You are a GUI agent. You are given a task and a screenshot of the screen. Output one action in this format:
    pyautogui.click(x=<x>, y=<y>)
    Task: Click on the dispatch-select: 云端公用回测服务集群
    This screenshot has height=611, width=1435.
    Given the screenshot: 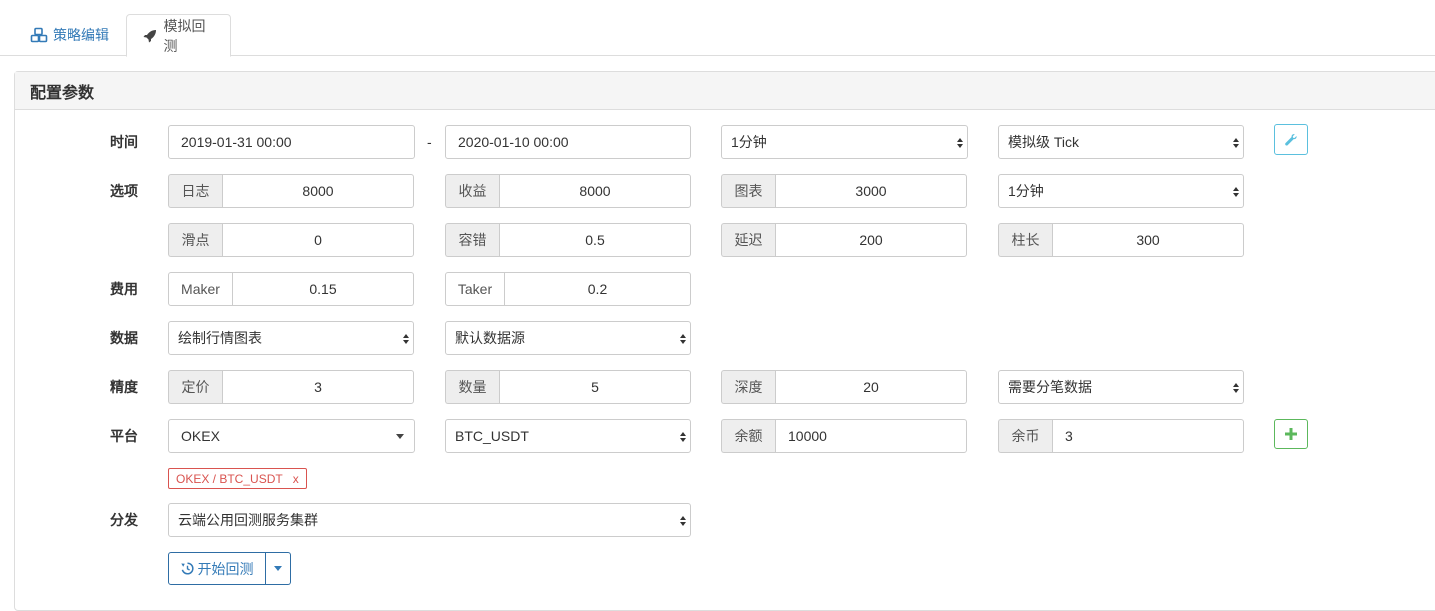 What is the action you would take?
    pyautogui.click(x=429, y=520)
    